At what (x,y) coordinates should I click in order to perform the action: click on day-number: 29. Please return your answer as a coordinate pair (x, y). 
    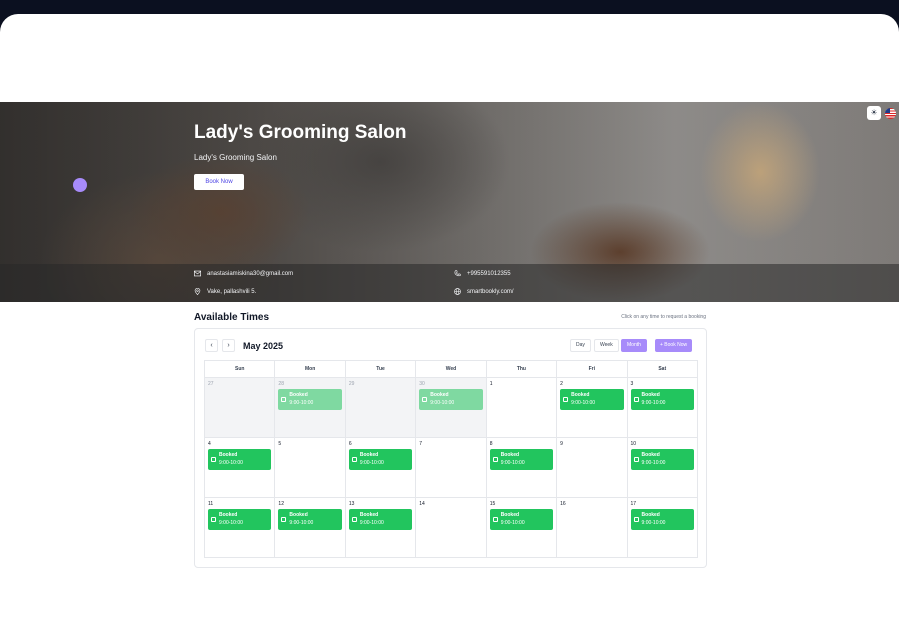
    Looking at the image, I should click on (351, 384).